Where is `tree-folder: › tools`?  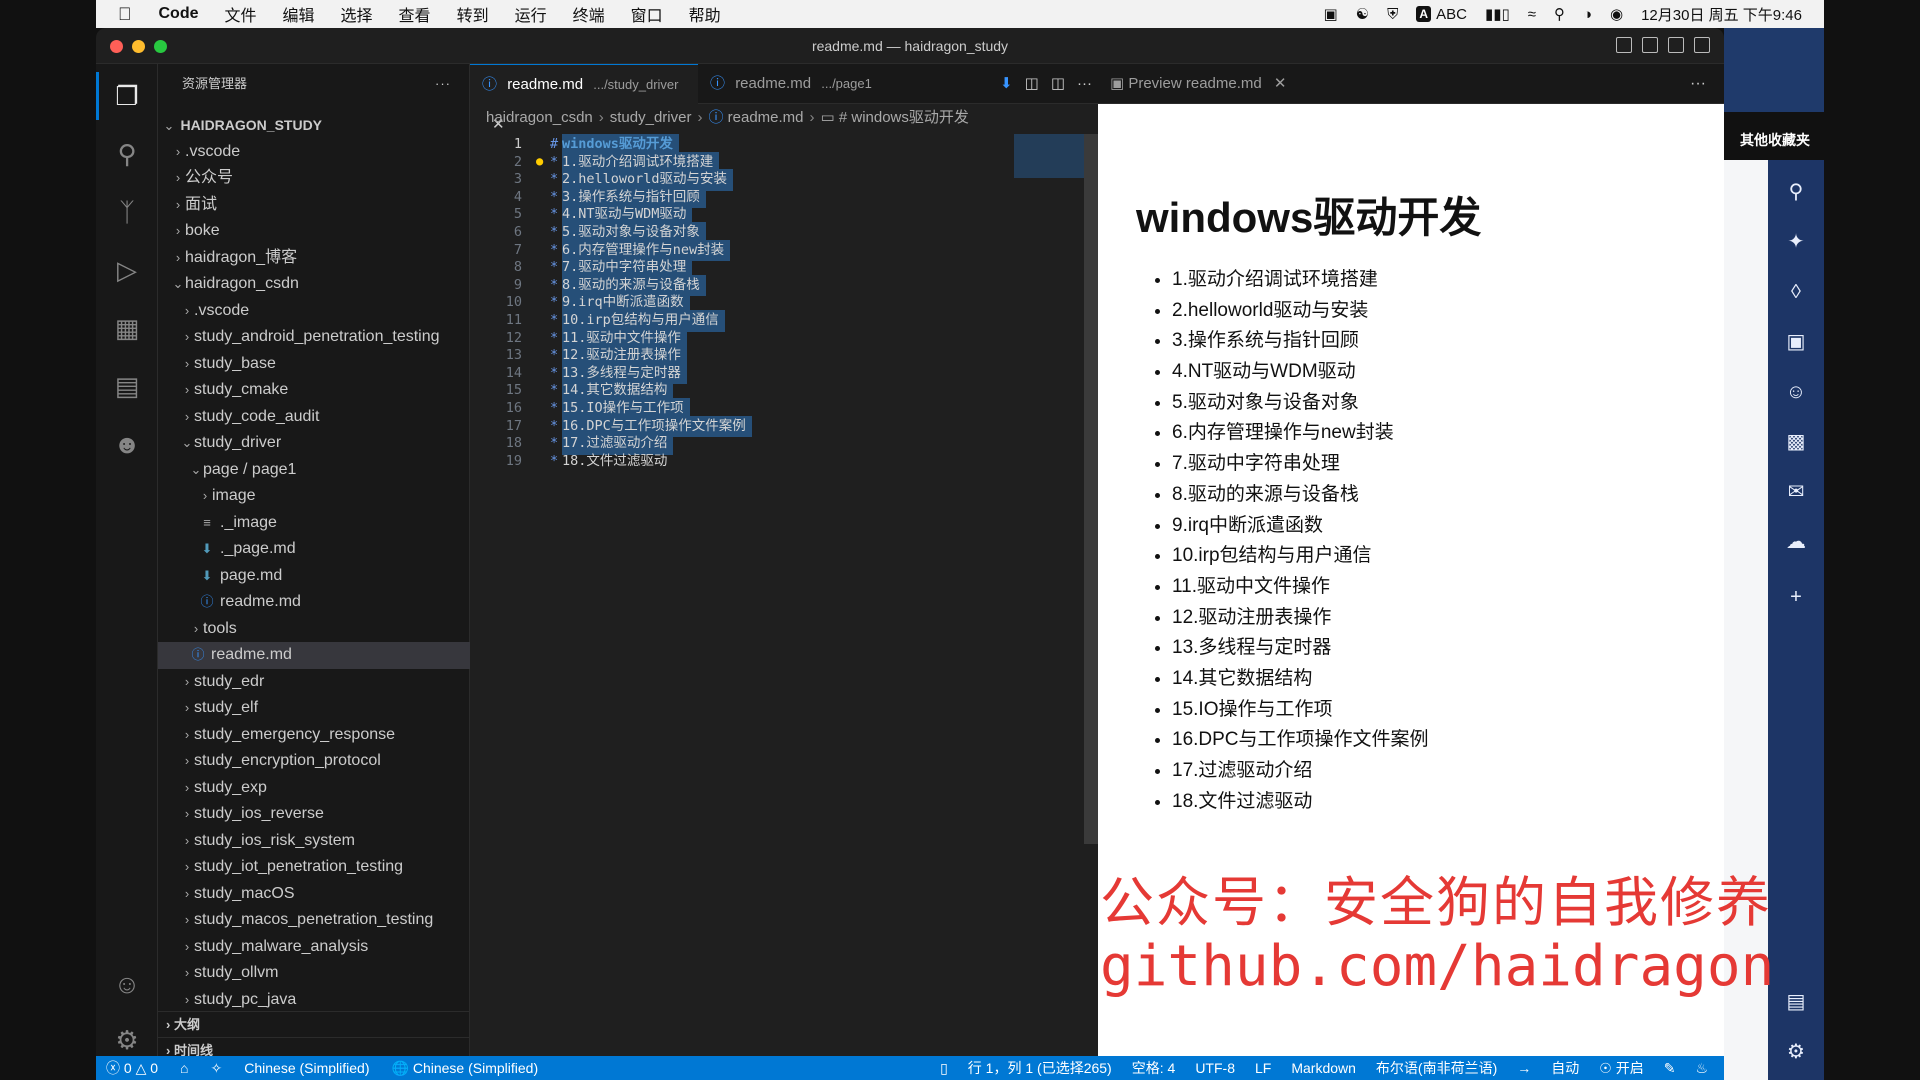
tree-folder: › tools is located at coordinates (314, 629).